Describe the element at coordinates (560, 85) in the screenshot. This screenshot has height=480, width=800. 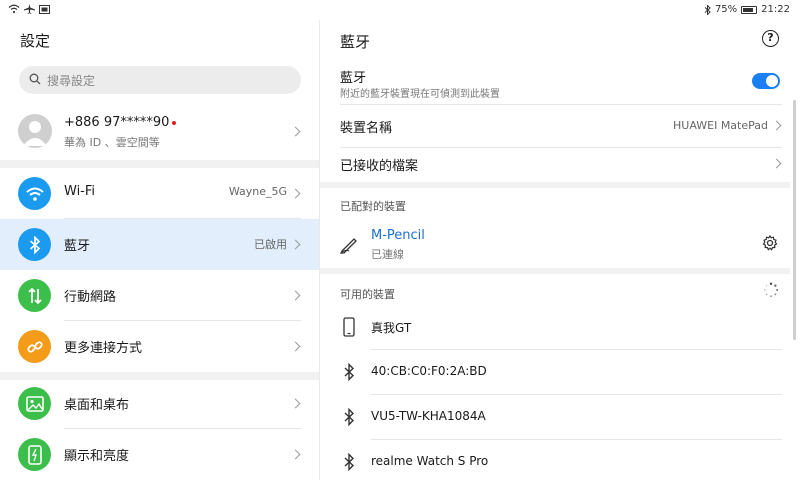
I see `bluetooth-toggle-row: 藍牙 附近的藍牙裝置現在可偵測到此裝置` at that location.